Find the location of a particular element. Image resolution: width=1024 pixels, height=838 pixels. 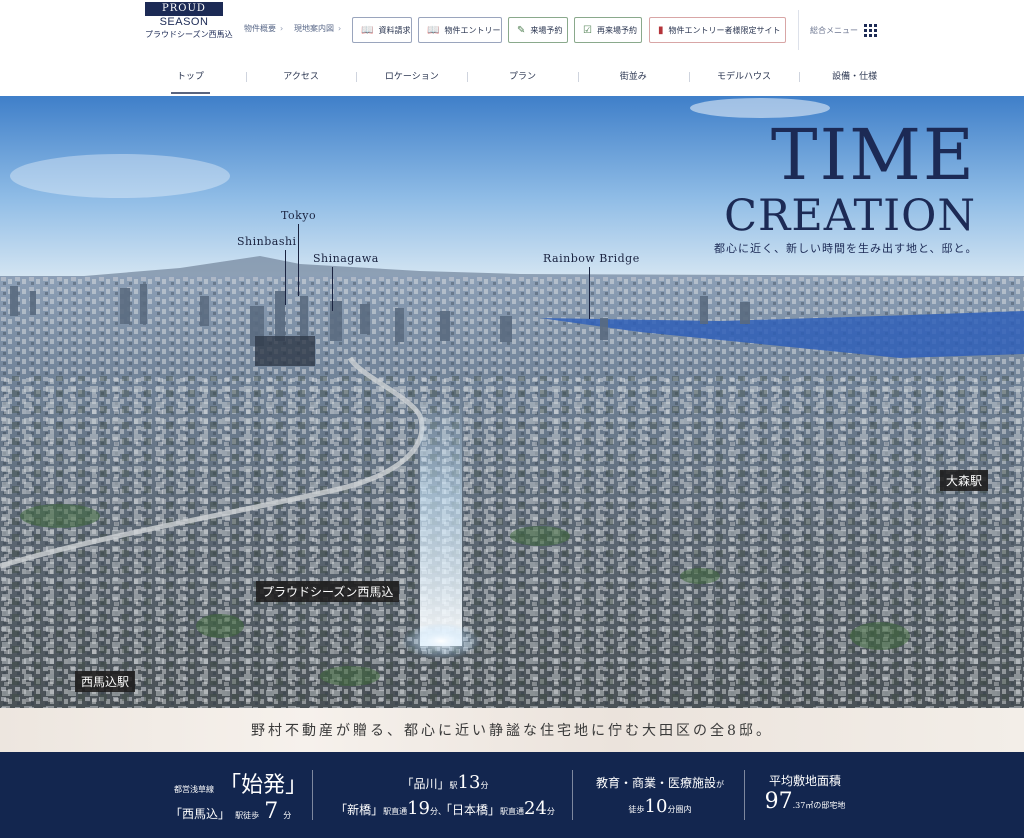

nav-item-townscape: 街並み is located at coordinates (633, 79).